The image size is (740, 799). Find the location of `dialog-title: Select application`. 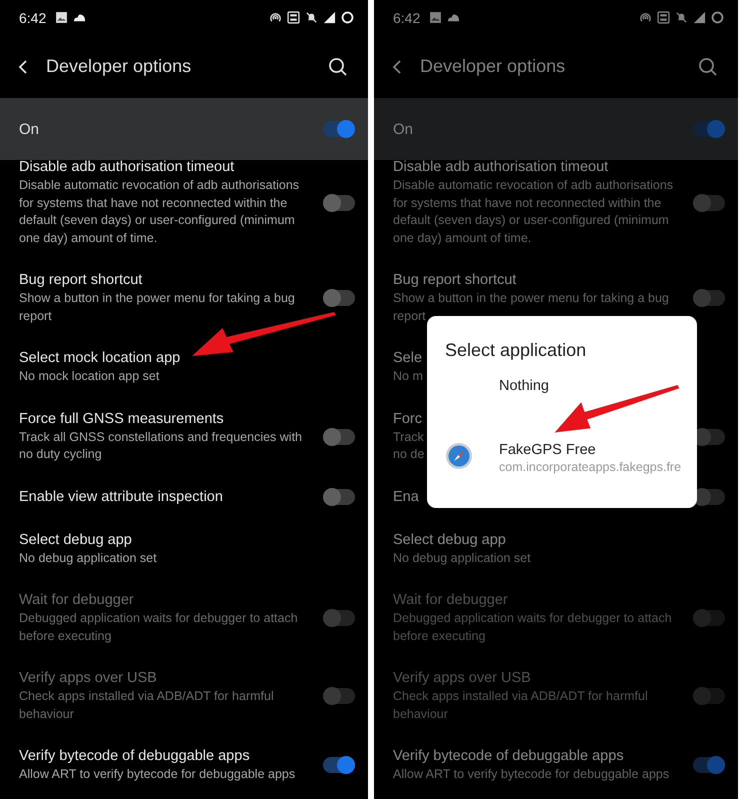

dialog-title: Select application is located at coordinates (516, 350).